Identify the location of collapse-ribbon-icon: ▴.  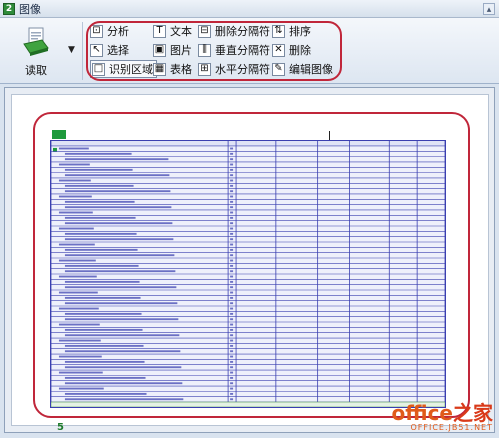
(489, 9).